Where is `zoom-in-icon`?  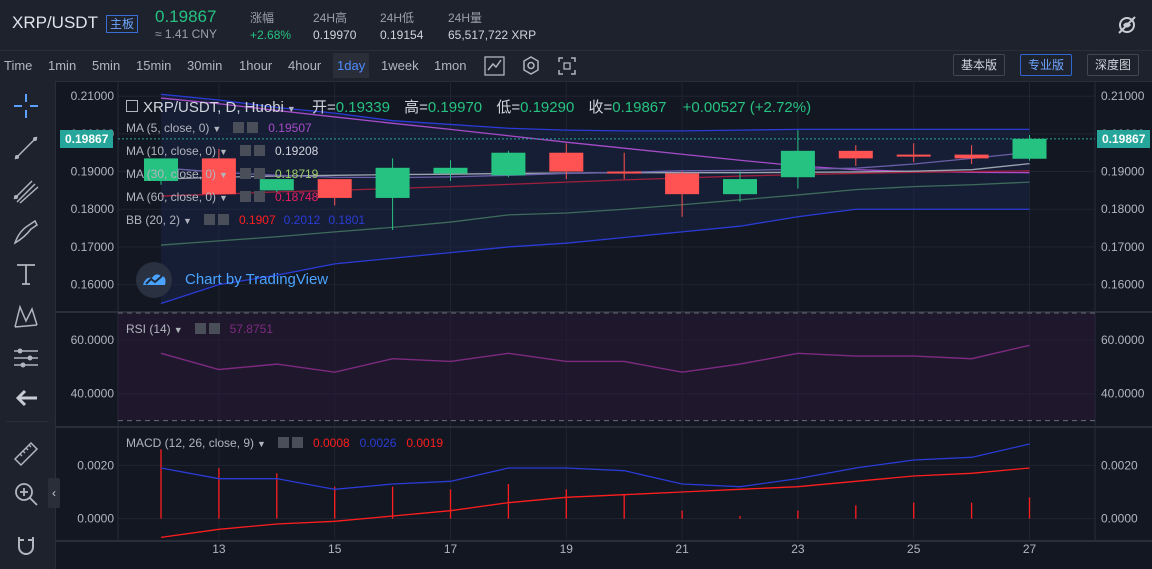
zoom-in-icon is located at coordinates (26, 494).